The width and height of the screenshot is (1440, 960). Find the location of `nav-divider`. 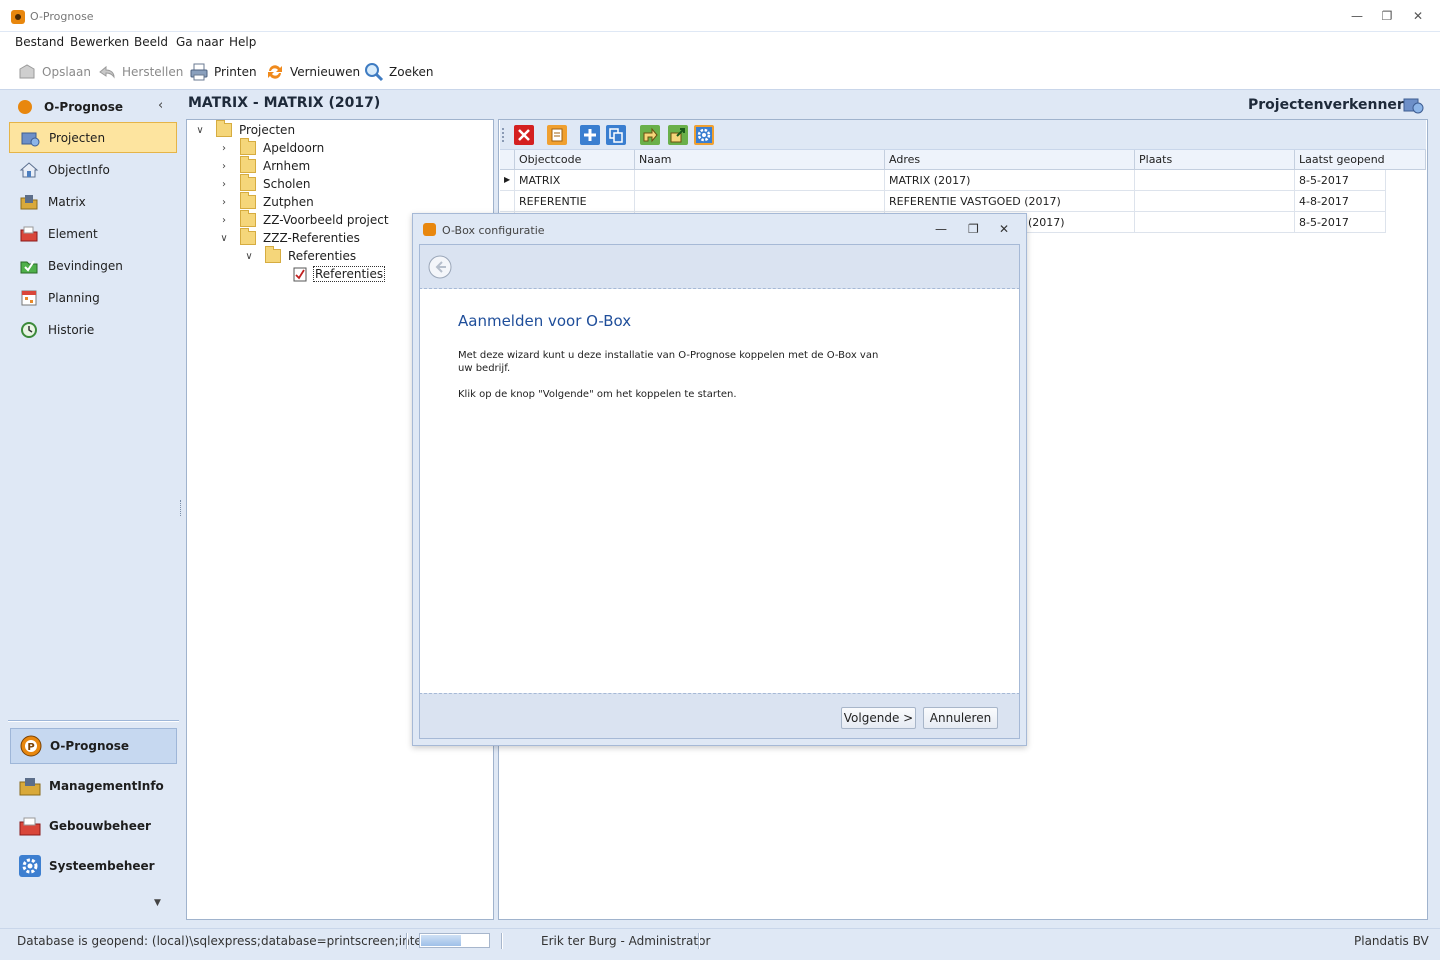

nav-divider is located at coordinates (93, 721).